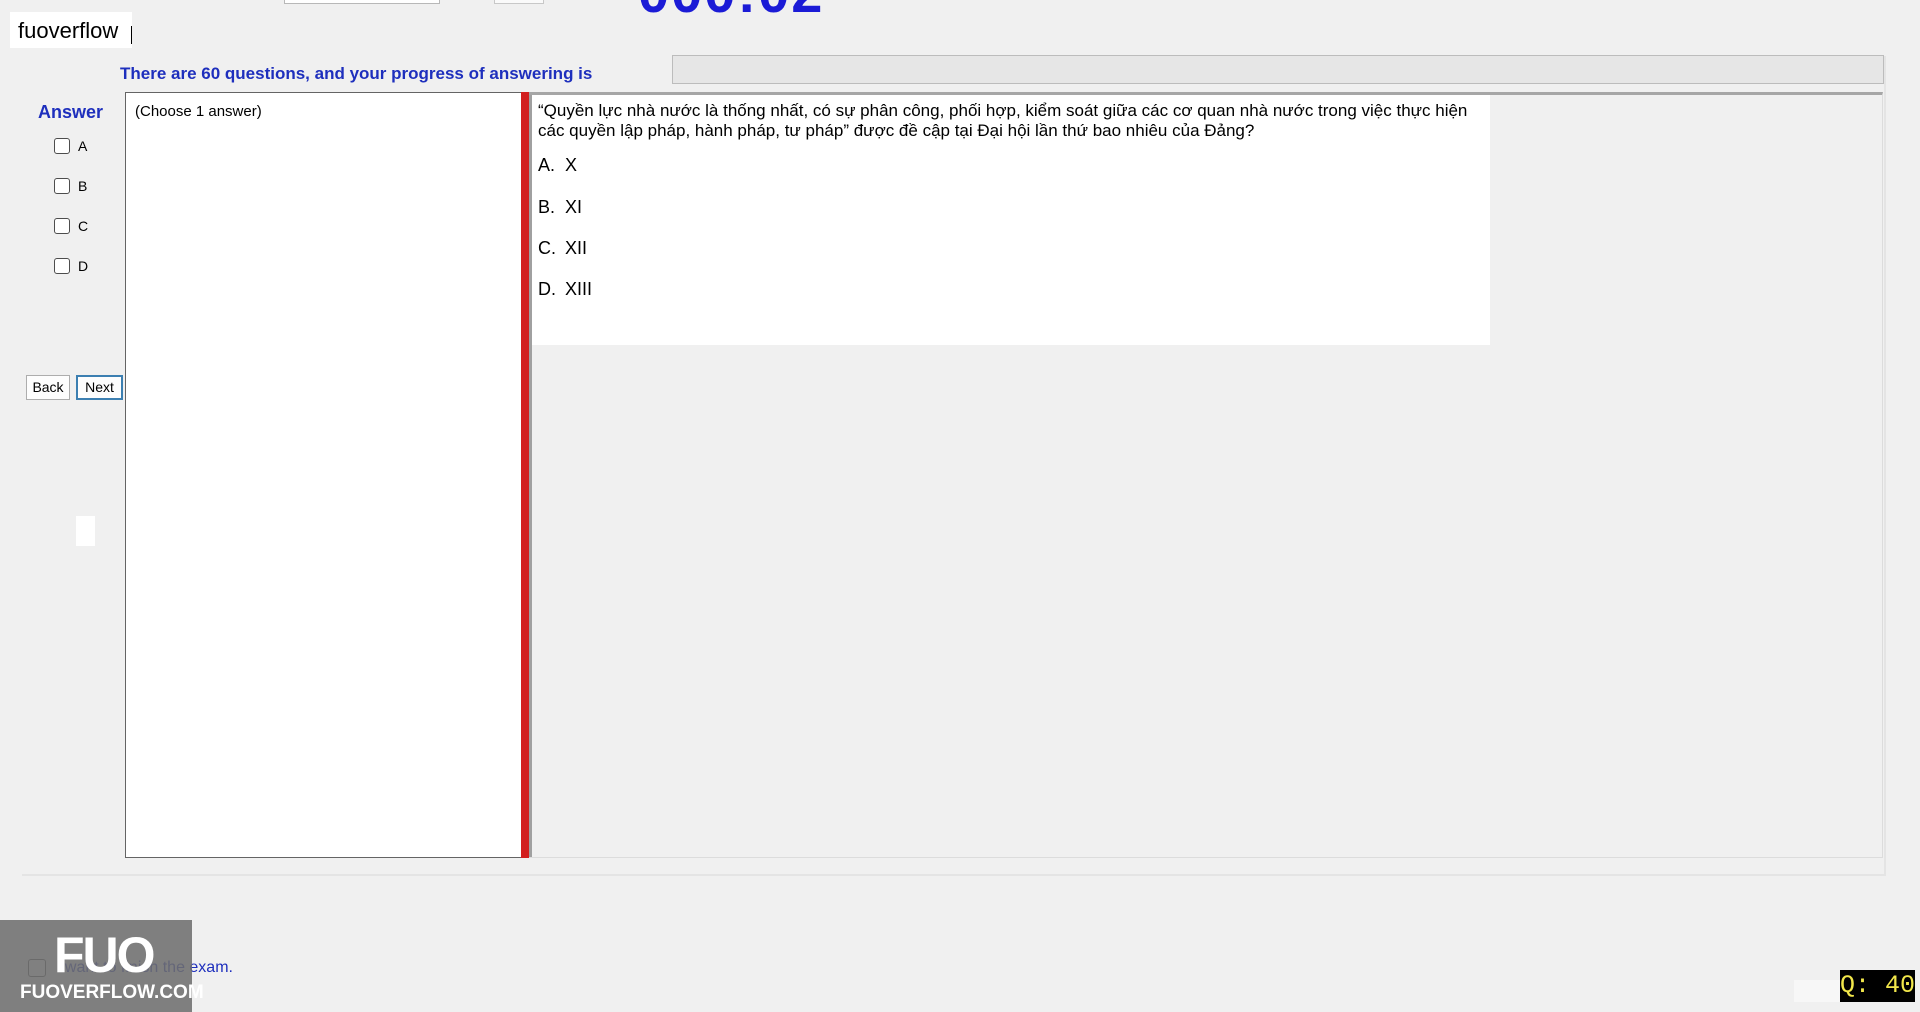 The image size is (1920, 1012). Describe the element at coordinates (105, 955) in the screenshot. I see `logo-mark: FUO` at that location.